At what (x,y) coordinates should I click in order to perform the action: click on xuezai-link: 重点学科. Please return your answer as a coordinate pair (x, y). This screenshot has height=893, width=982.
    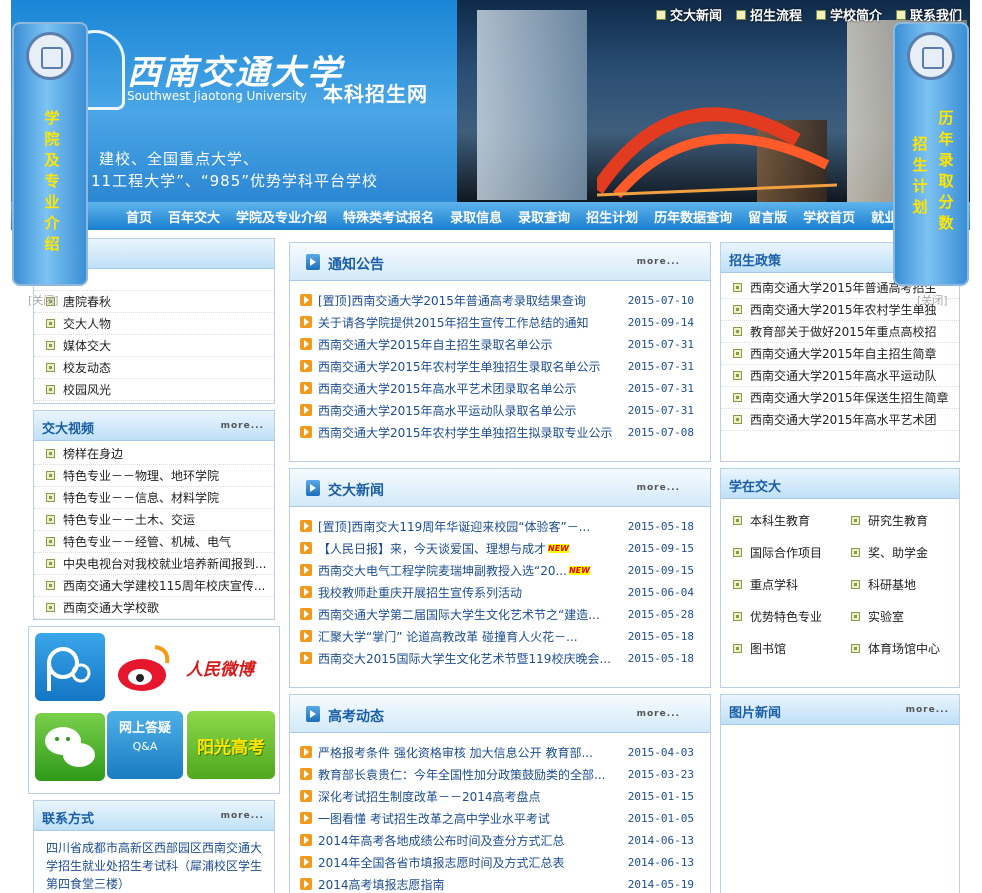
    Looking at the image, I should click on (792, 584).